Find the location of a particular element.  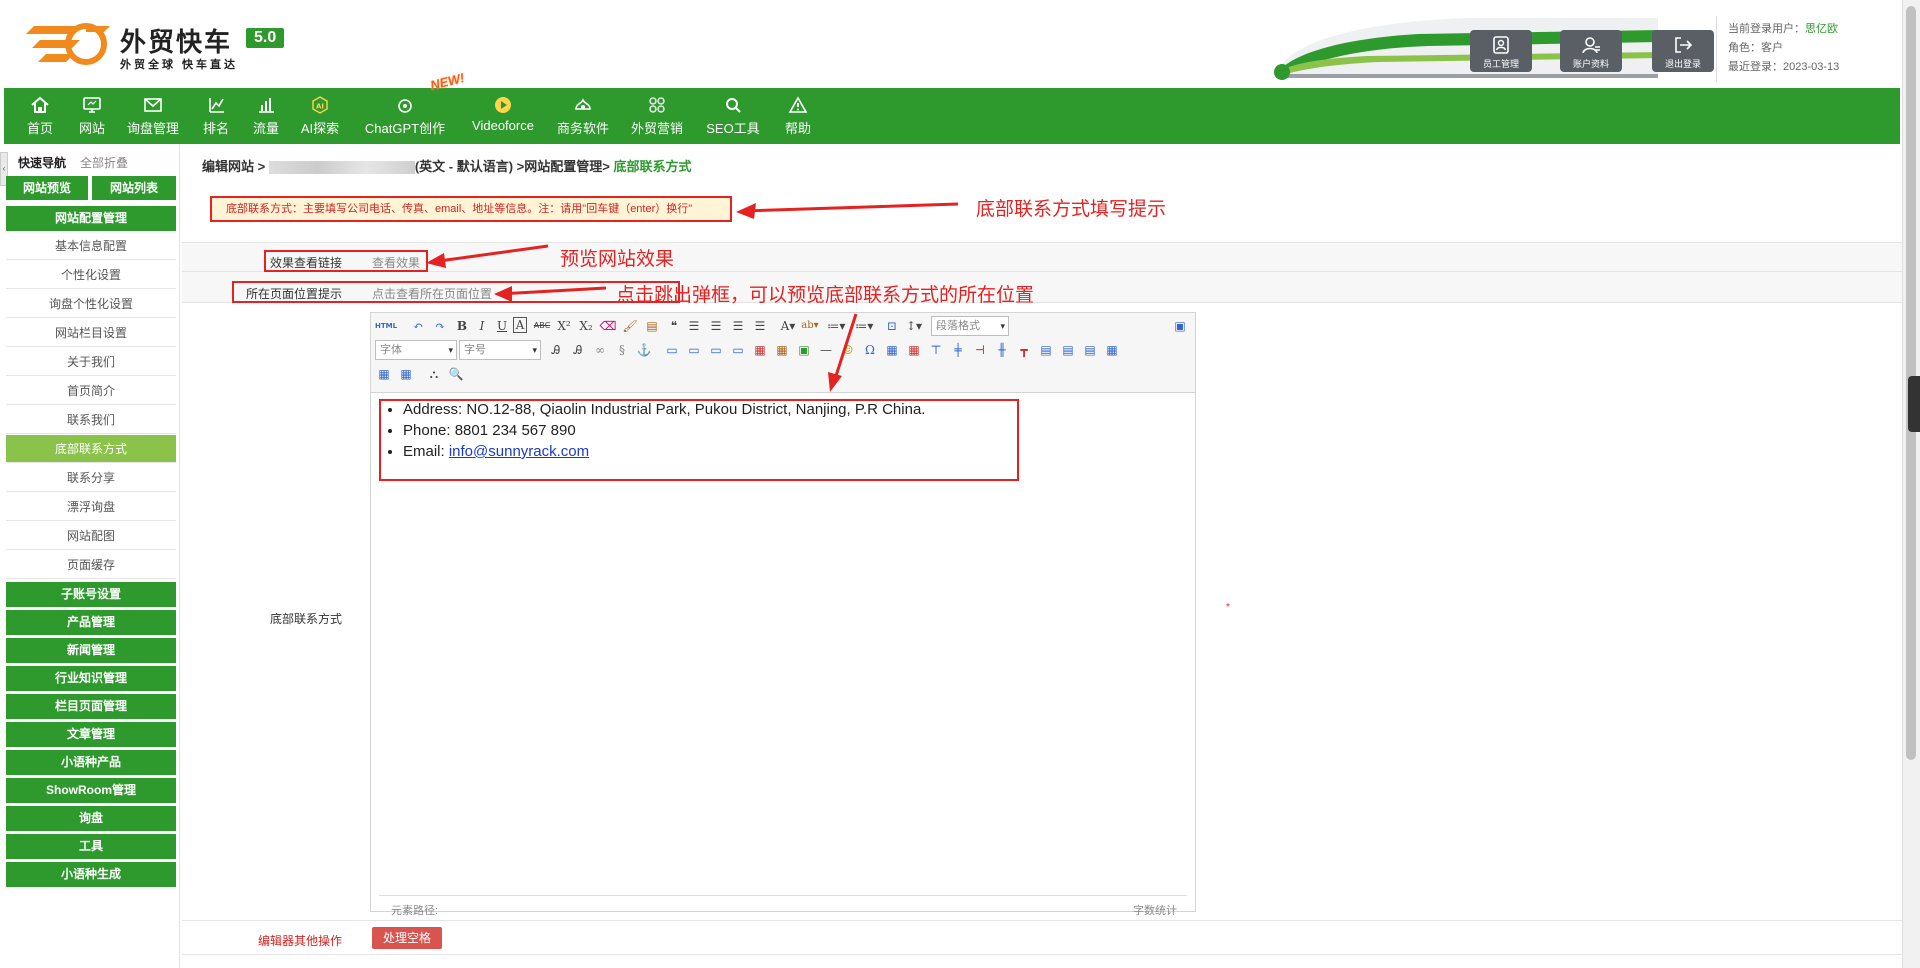

preview-icon: 🔍 is located at coordinates (456, 374).